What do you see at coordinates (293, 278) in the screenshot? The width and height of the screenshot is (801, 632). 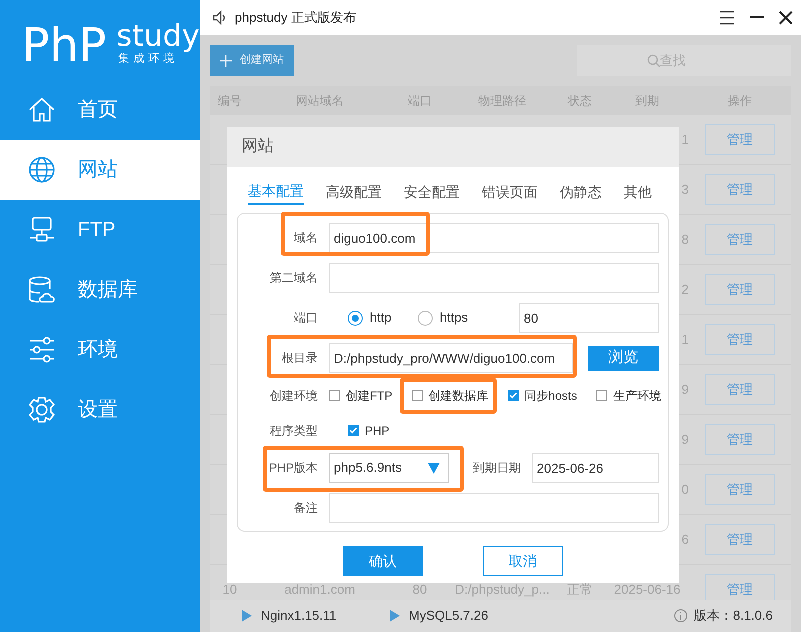 I see `field-label: 第二域名` at bounding box center [293, 278].